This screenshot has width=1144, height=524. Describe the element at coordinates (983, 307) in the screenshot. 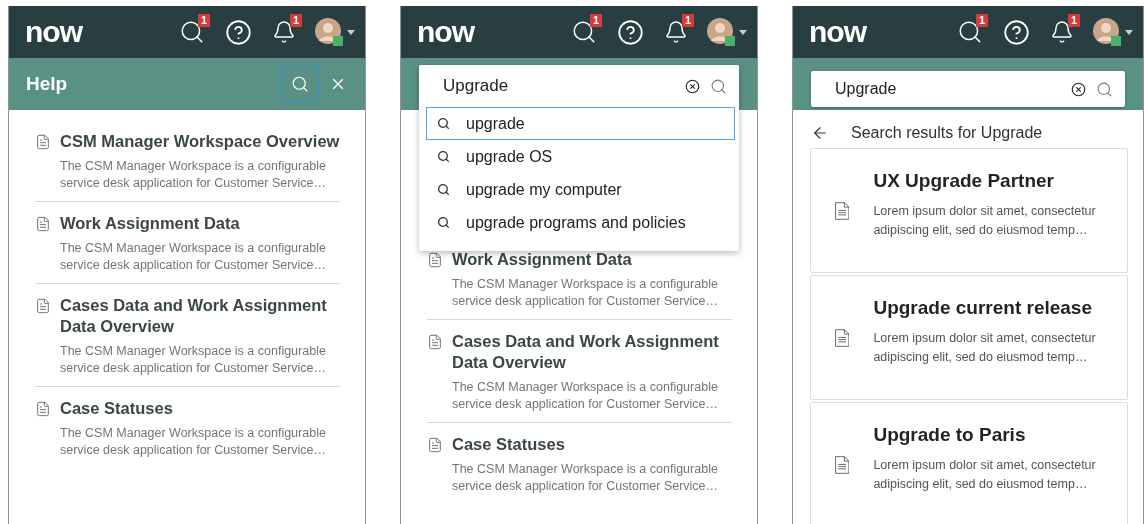

I see `result-title: Upgrade current release` at that location.